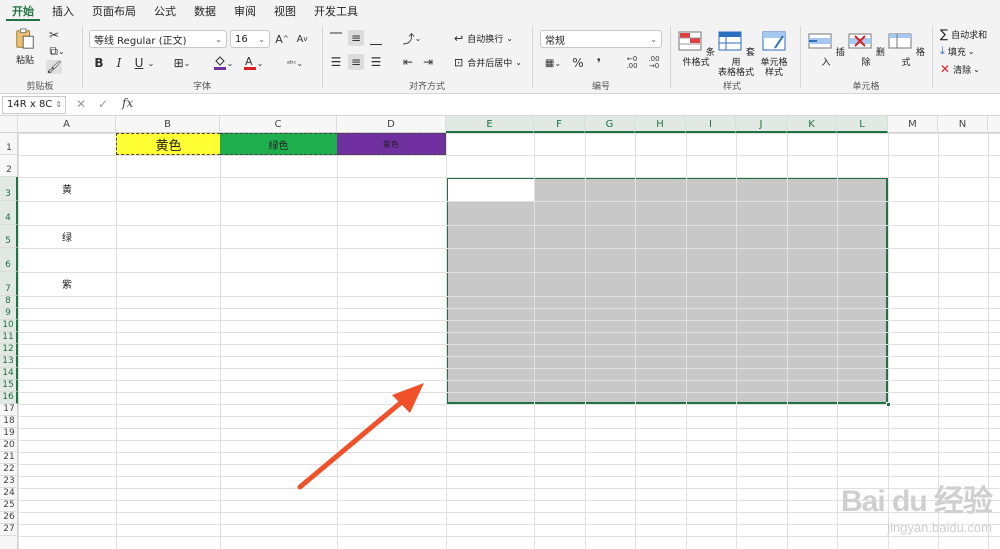  What do you see at coordinates (25, 47) in the screenshot?
I see `paste-button: 粘贴` at bounding box center [25, 47].